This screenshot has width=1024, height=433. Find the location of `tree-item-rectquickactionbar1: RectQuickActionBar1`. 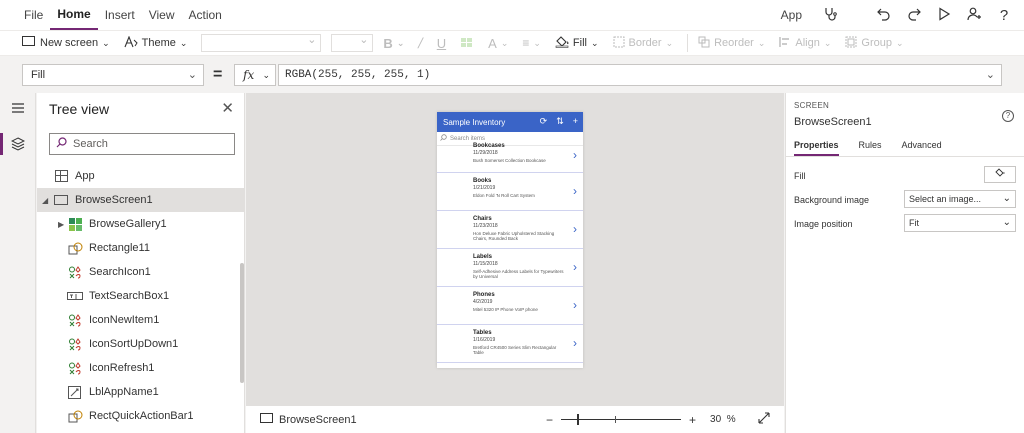

tree-item-rectquickactionbar1: RectQuickActionBar1 is located at coordinates (141, 416).